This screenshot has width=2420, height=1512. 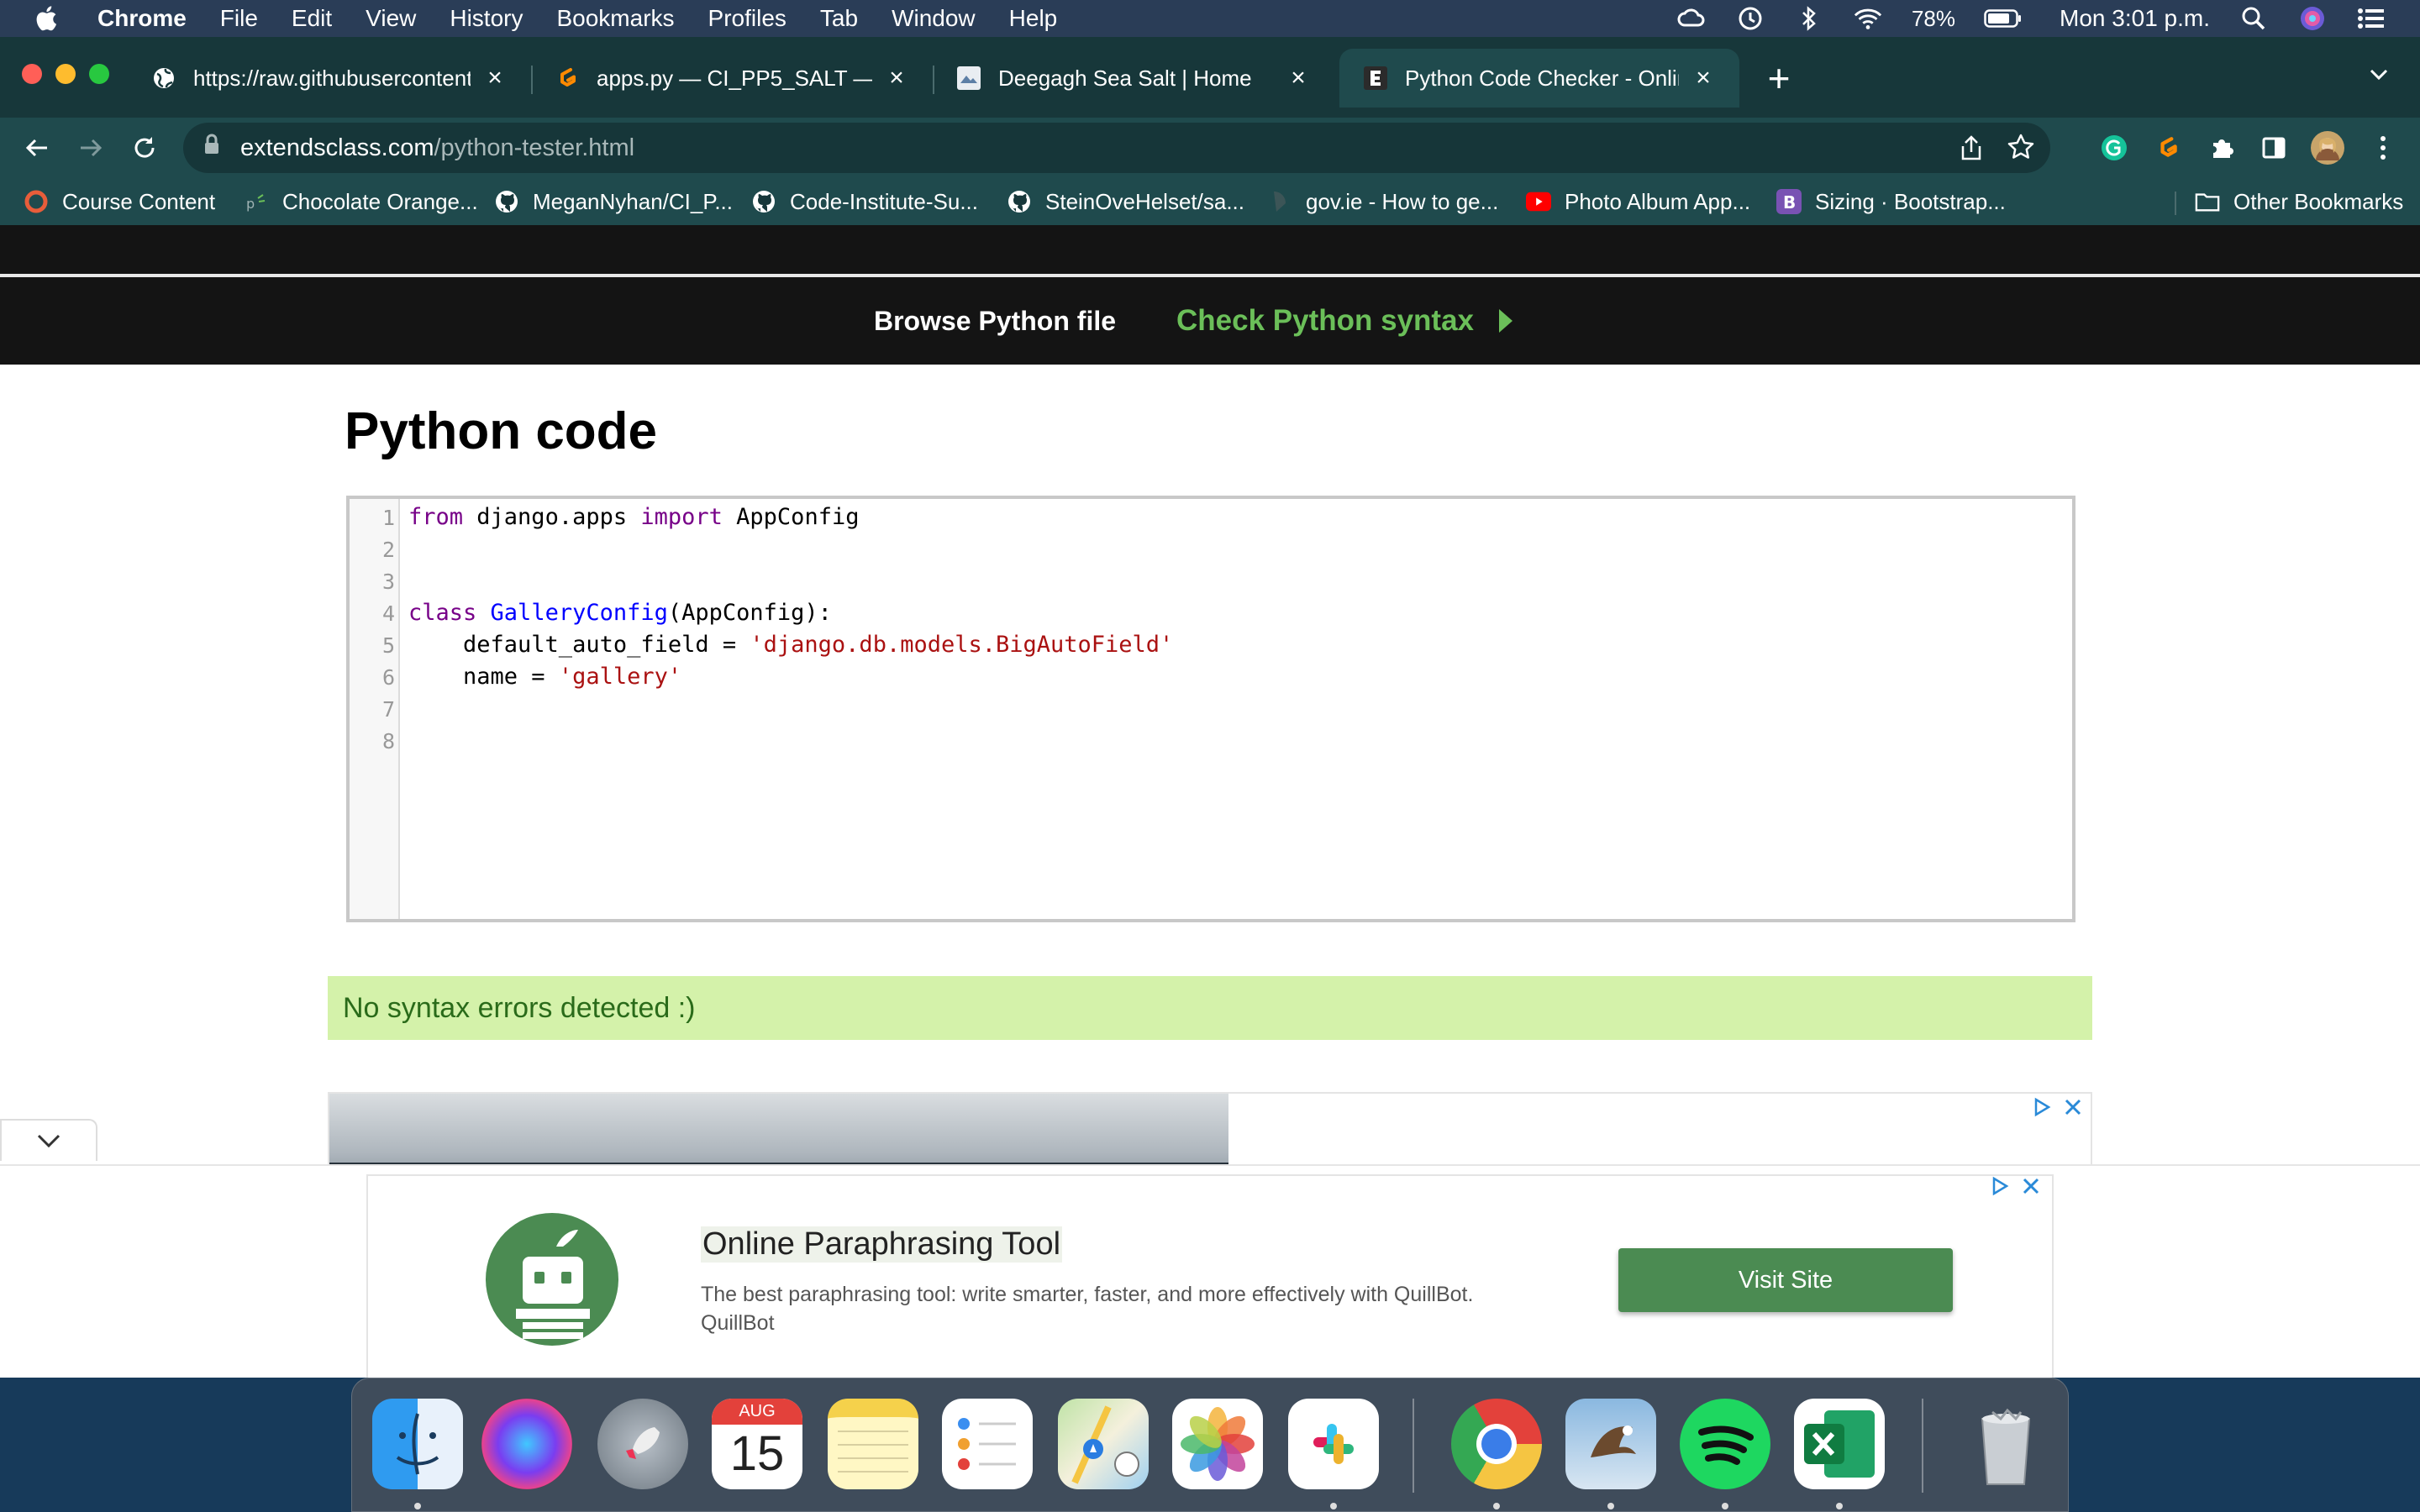 I want to click on code-token: 'django.db.models.BigAutoField', so click(x=962, y=645).